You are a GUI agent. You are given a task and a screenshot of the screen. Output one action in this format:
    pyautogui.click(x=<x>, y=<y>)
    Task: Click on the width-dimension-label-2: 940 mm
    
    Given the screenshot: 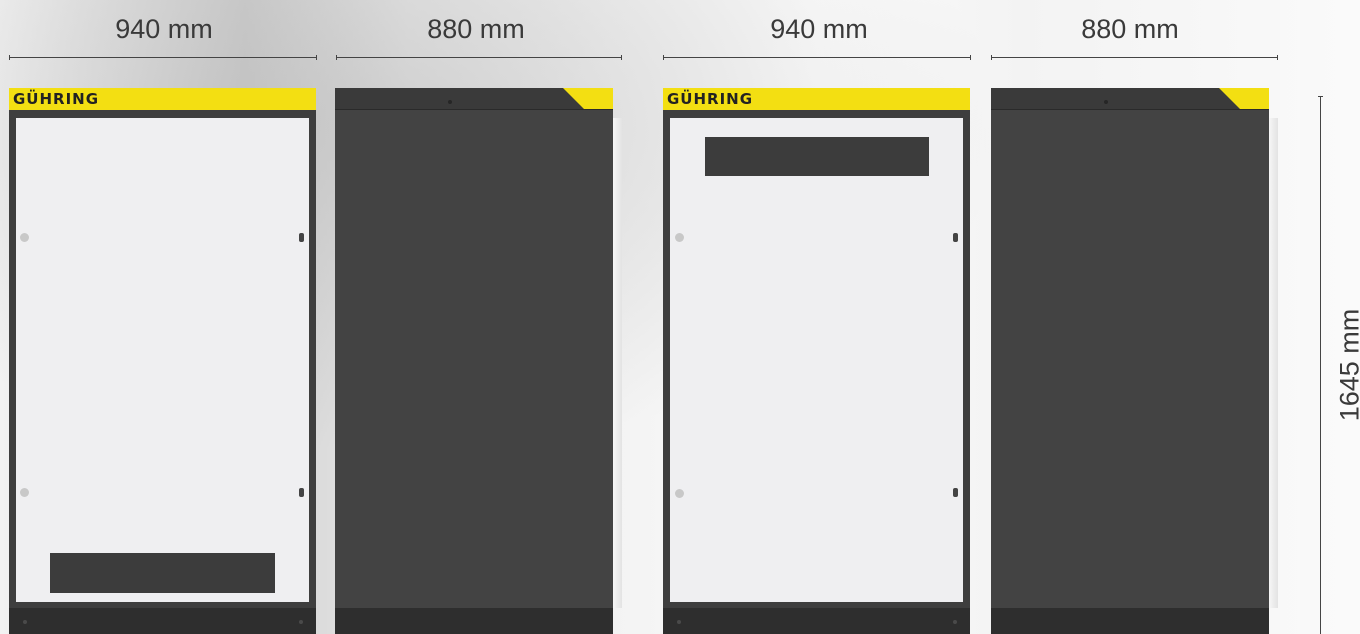 What is the action you would take?
    pyautogui.click(x=819, y=29)
    